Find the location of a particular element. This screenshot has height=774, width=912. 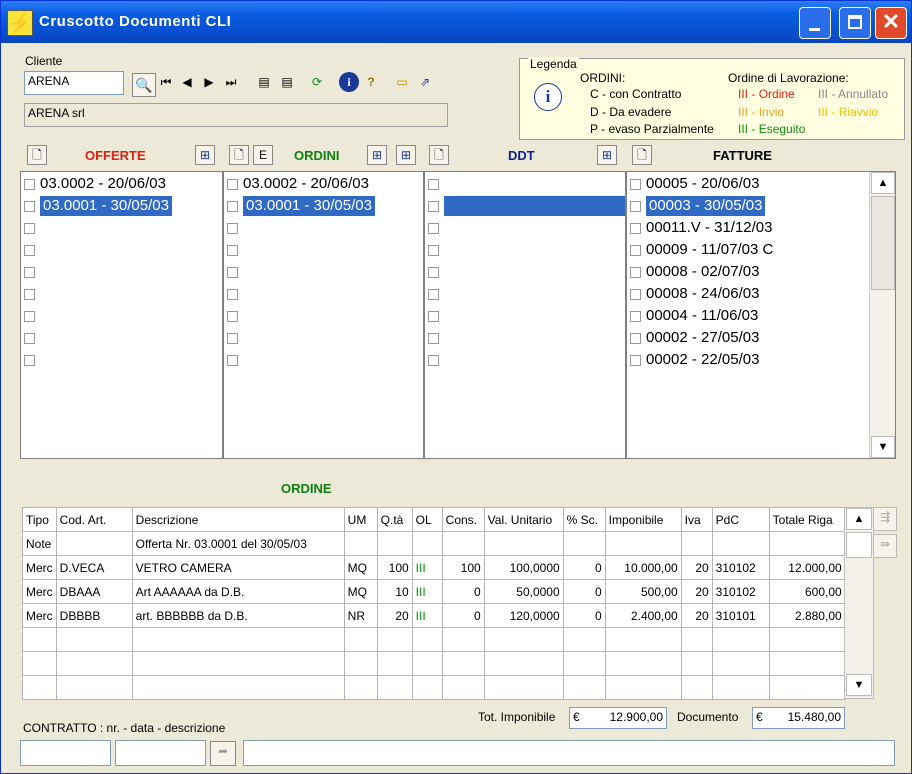

table-cell: III is located at coordinates (427, 567).